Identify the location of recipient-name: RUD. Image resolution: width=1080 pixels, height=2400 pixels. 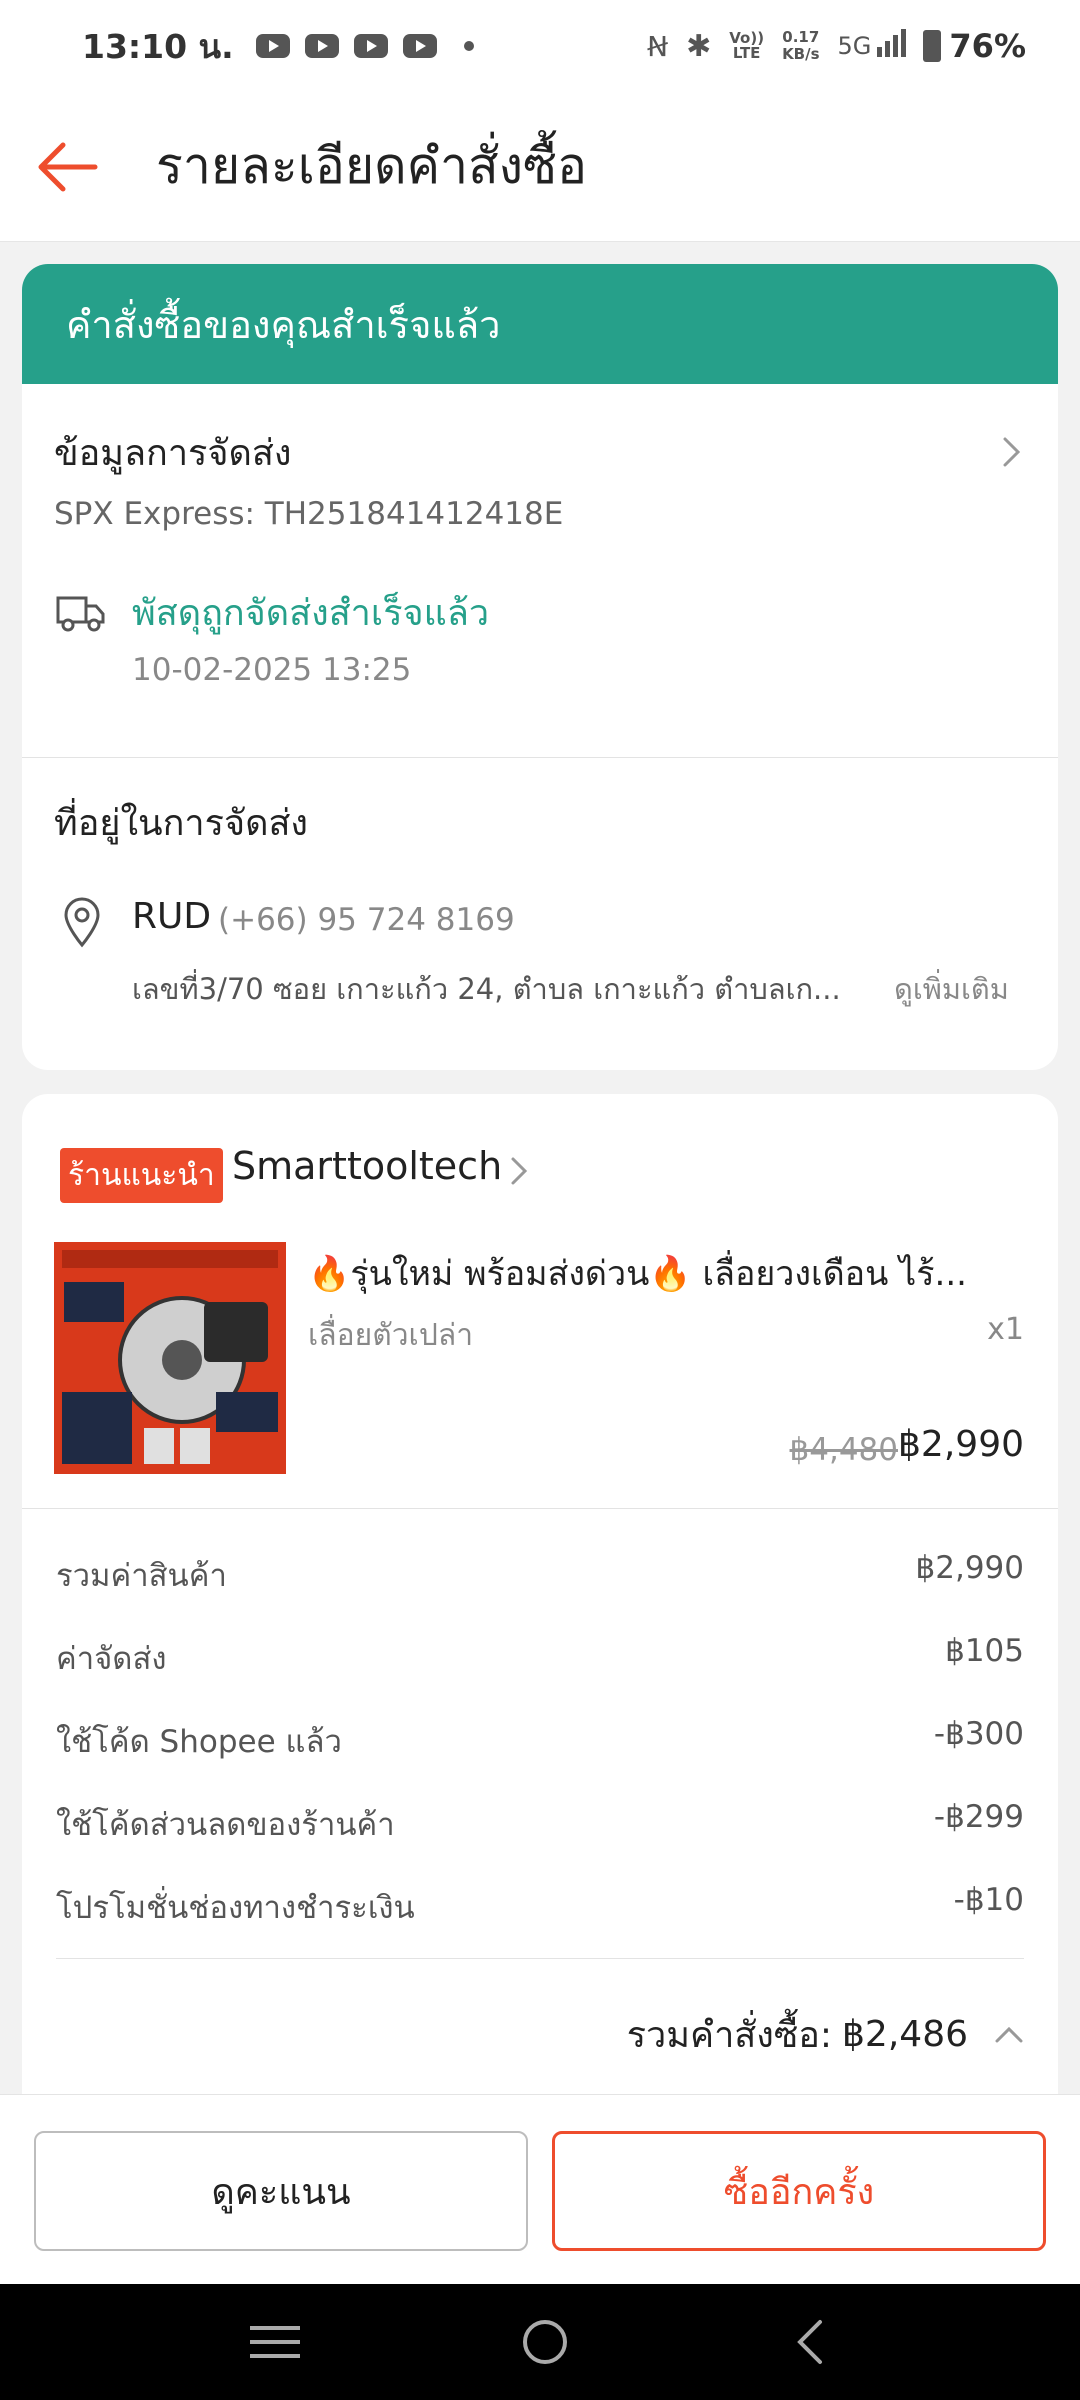
(172, 916).